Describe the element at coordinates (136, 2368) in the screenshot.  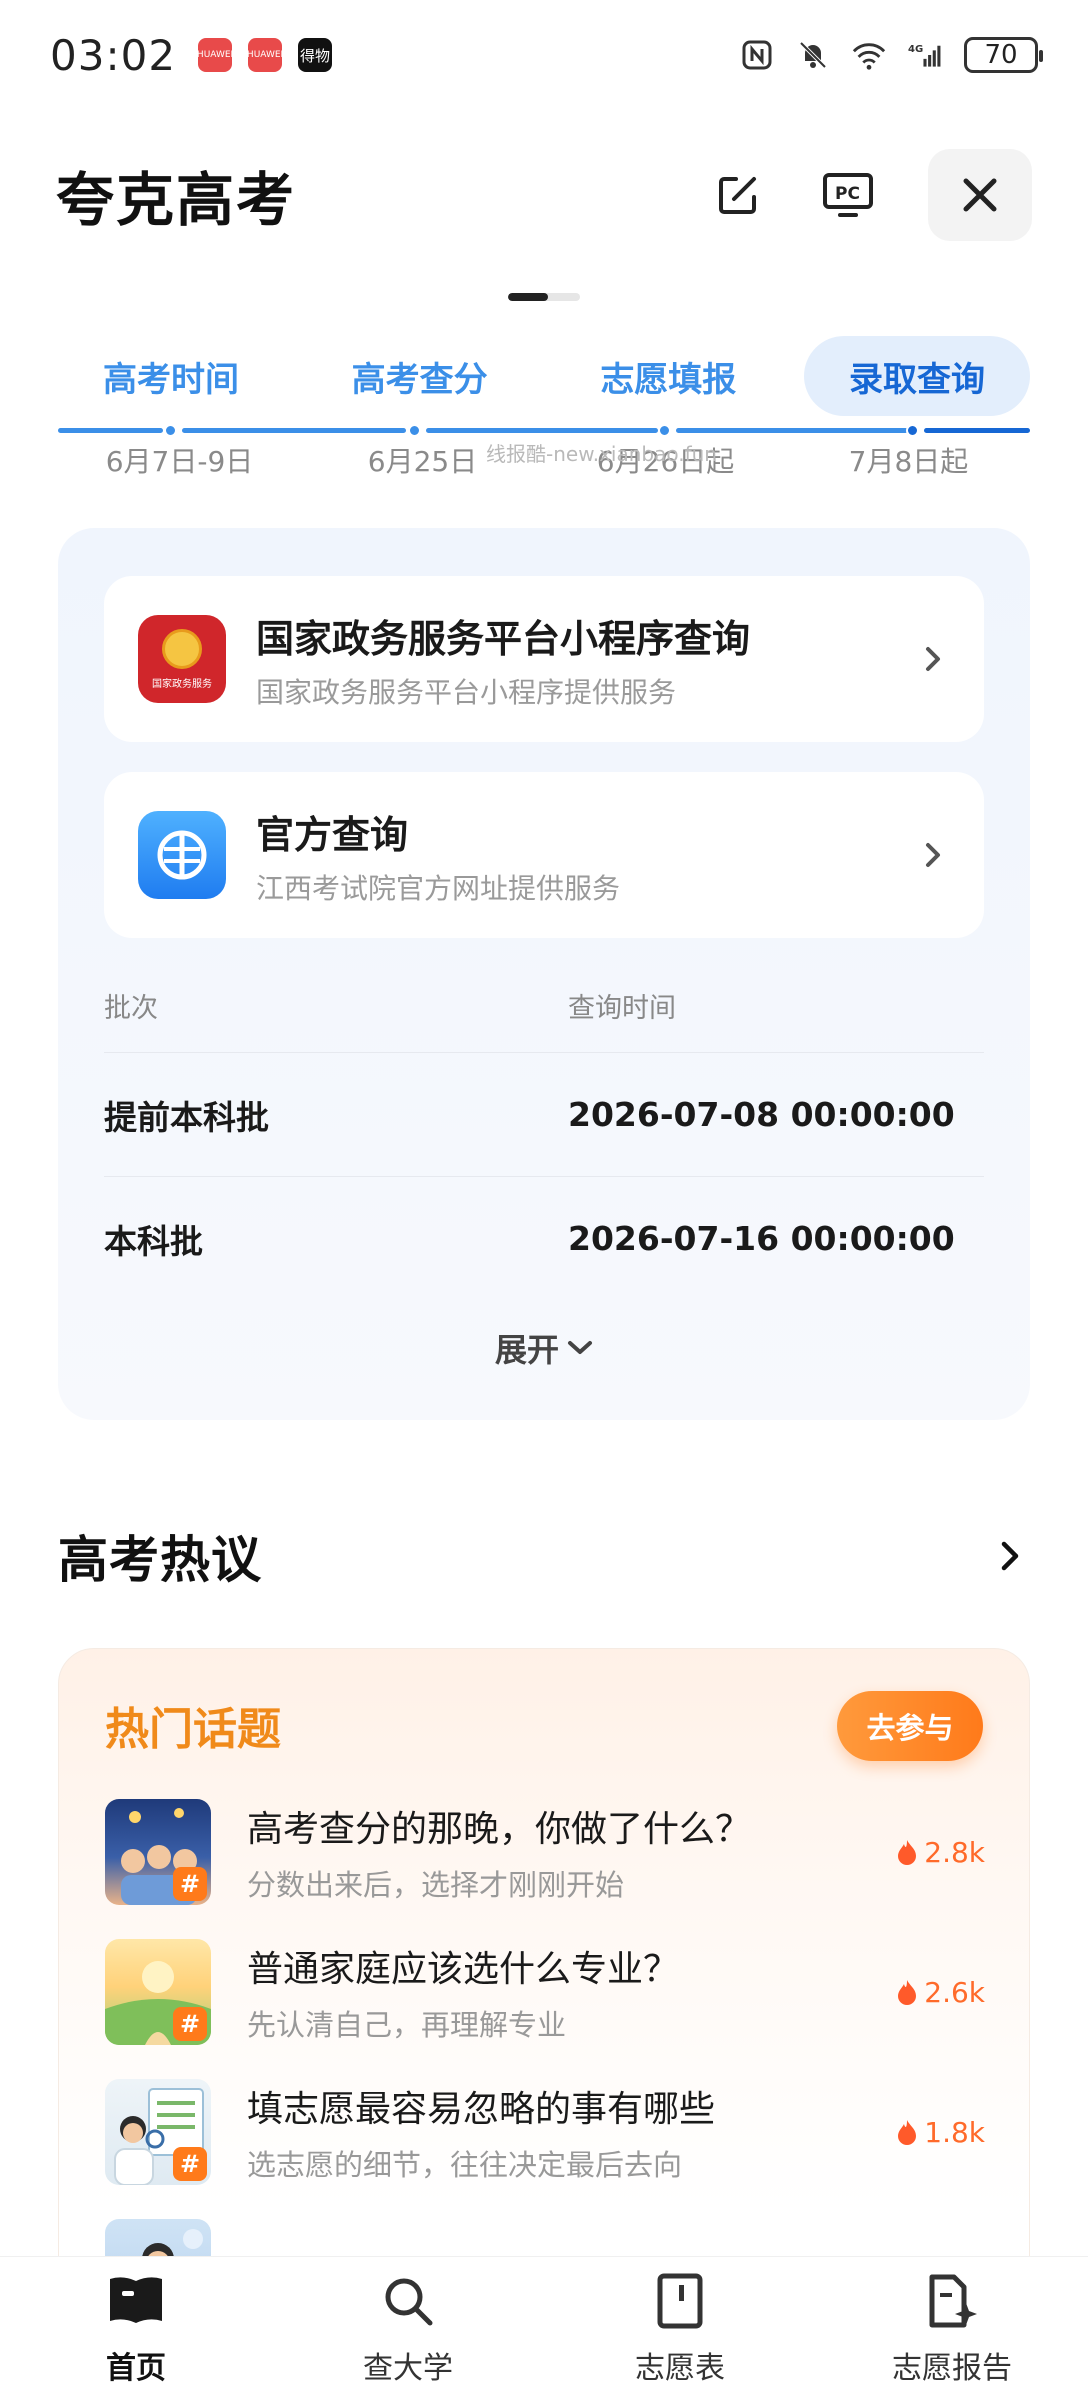
I see `nav-label: 首页` at that location.